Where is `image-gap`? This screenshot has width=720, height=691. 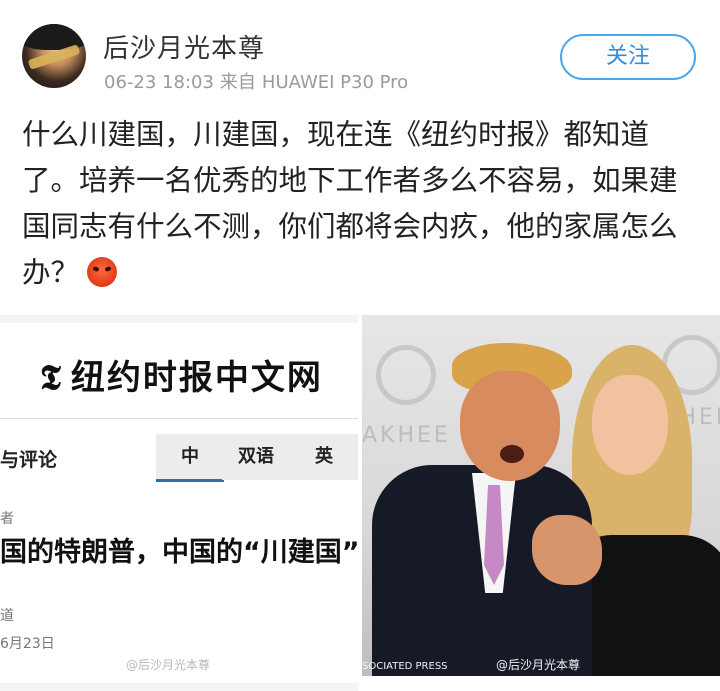
image-gap is located at coordinates (541, 683).